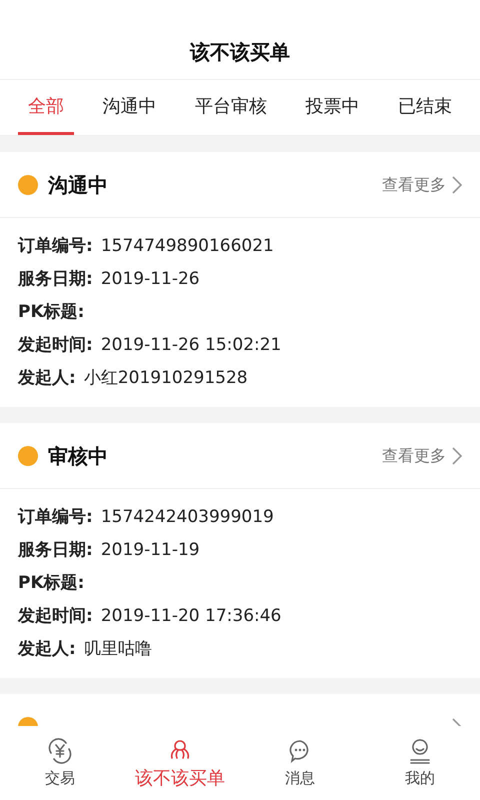 Image resolution: width=480 pixels, height=800 pixels. What do you see at coordinates (231, 107) in the screenshot?
I see `filter-tab: 平台审核` at bounding box center [231, 107].